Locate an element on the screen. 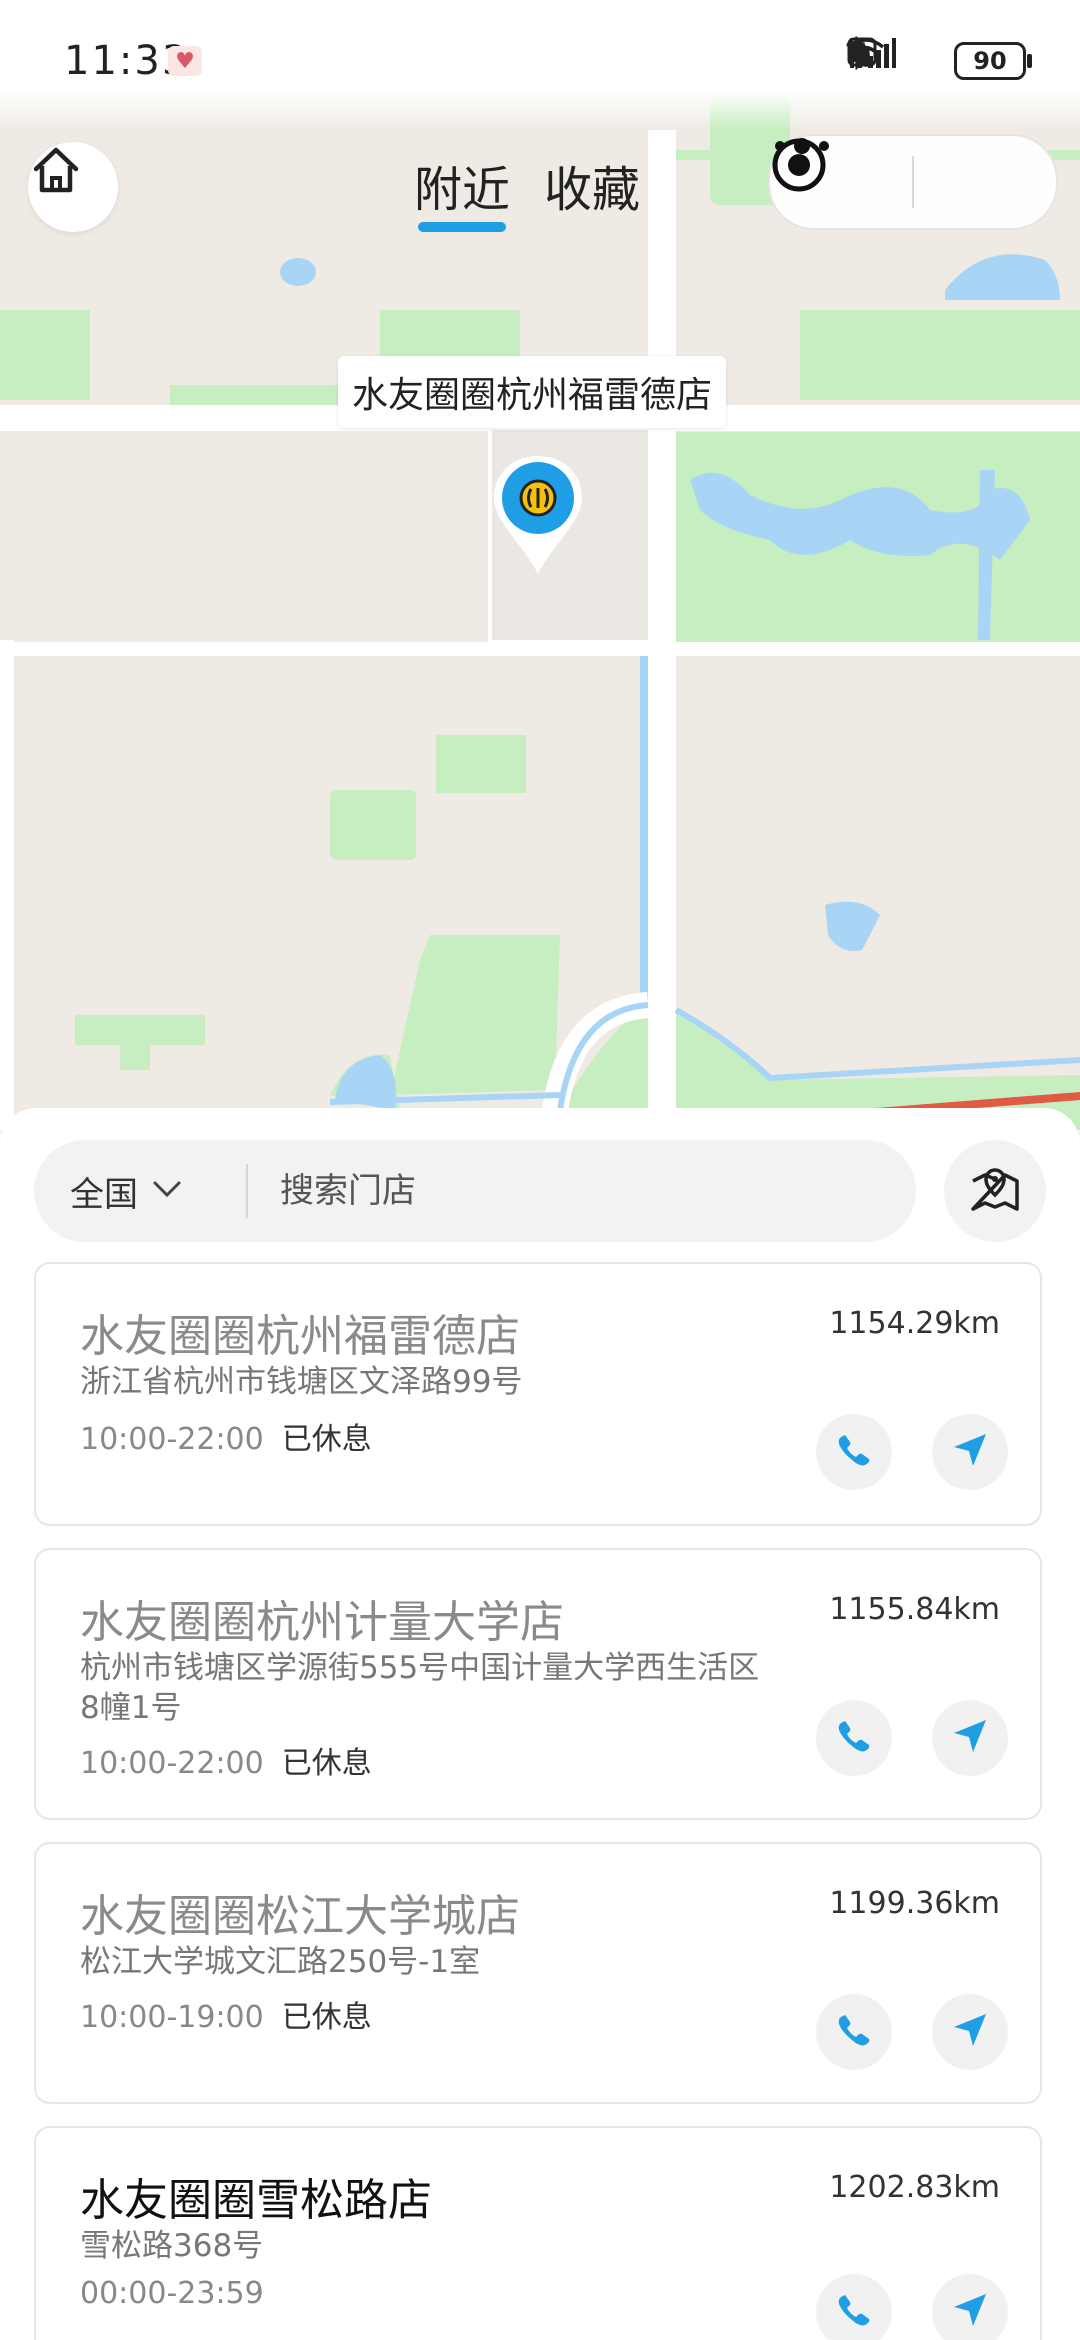 Image resolution: width=1080 pixels, height=2340 pixels. store-hours-row: 10:00-19:00 已休息 is located at coordinates (226, 2014).